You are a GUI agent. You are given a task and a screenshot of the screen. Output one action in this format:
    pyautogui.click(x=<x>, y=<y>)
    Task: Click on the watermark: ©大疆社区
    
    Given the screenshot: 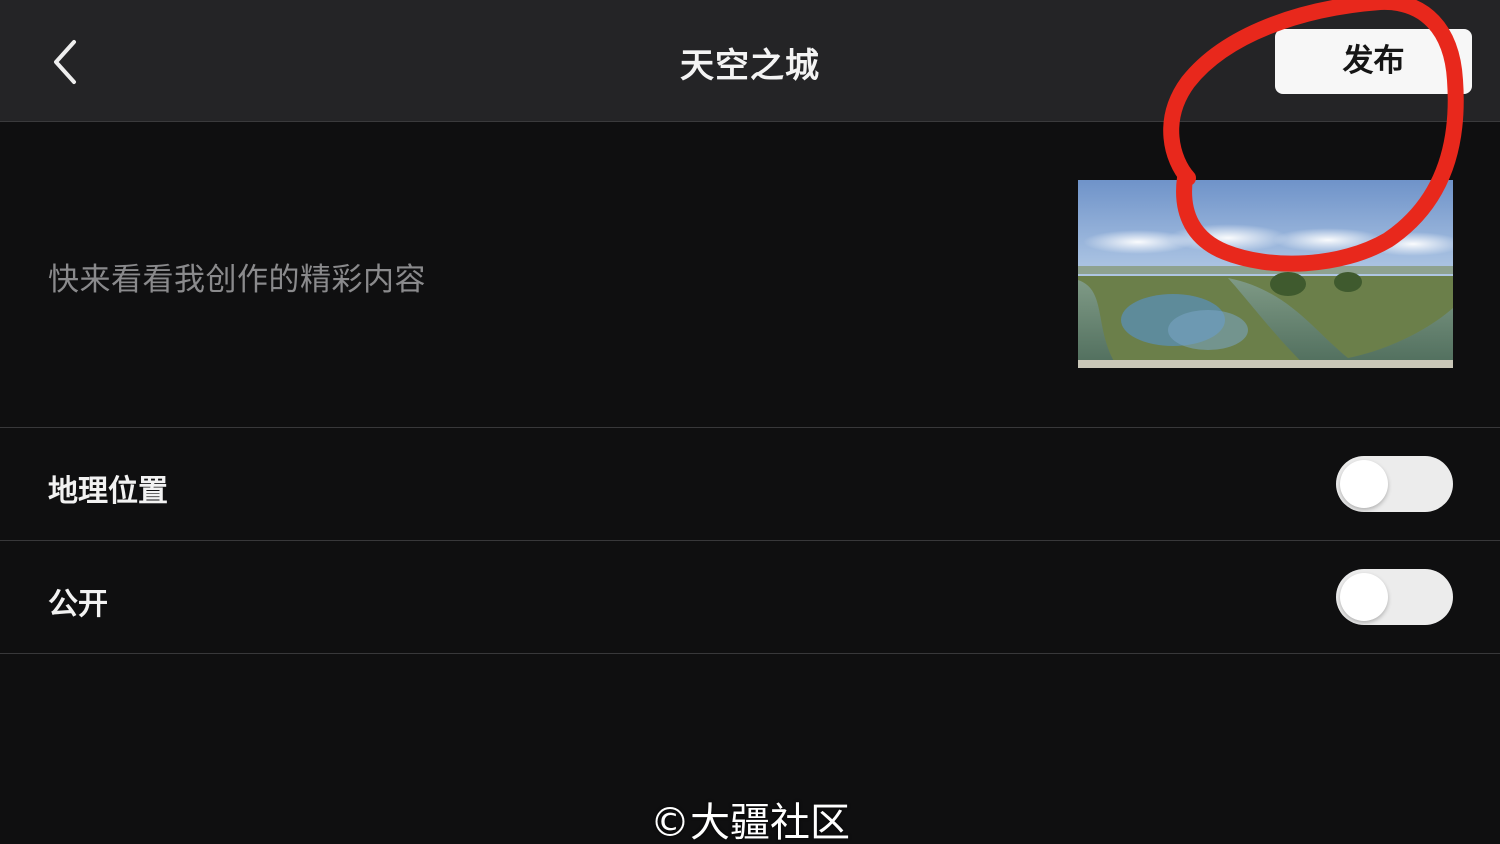 What is the action you would take?
    pyautogui.click(x=750, y=822)
    